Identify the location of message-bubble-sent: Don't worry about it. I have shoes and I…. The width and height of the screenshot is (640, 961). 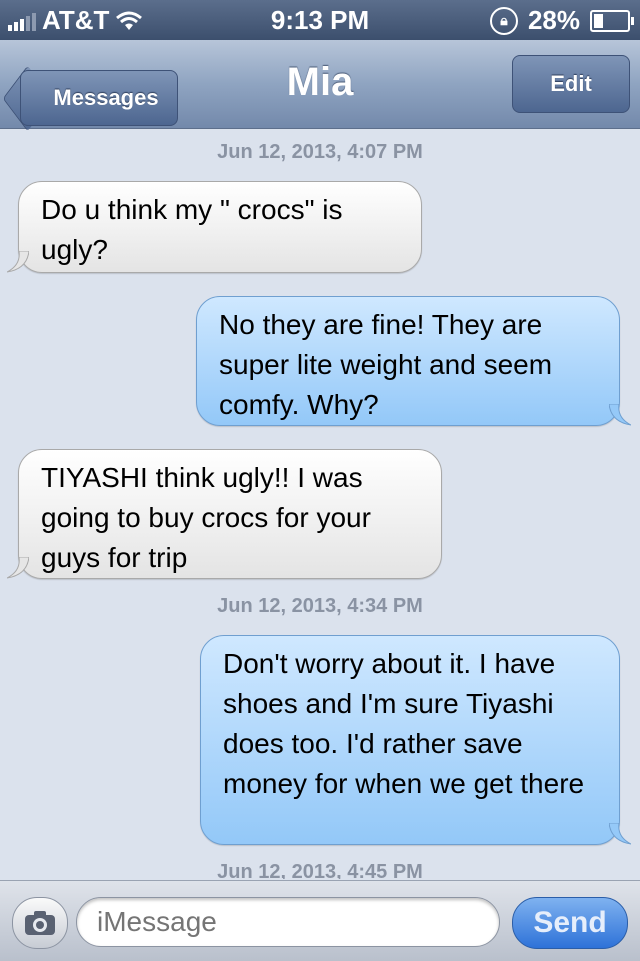
(415, 740).